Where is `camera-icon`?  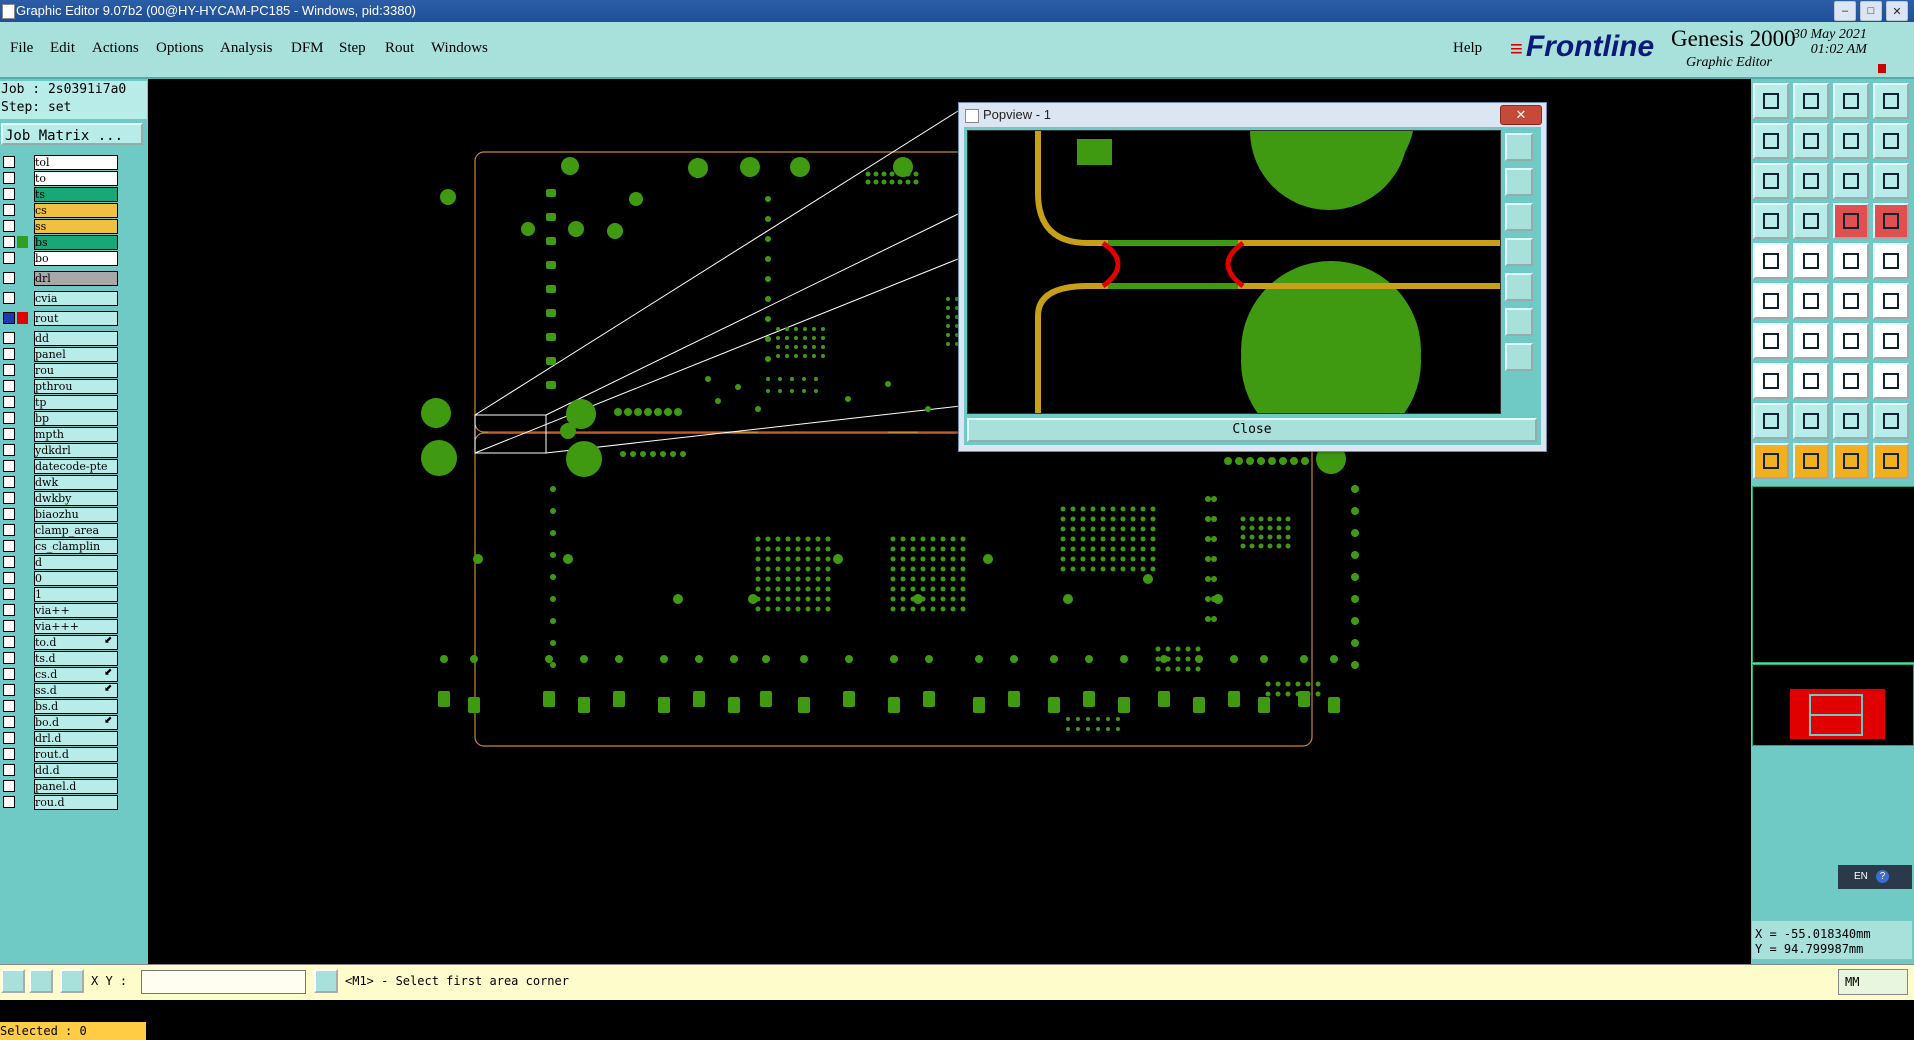 camera-icon is located at coordinates (1771, 261).